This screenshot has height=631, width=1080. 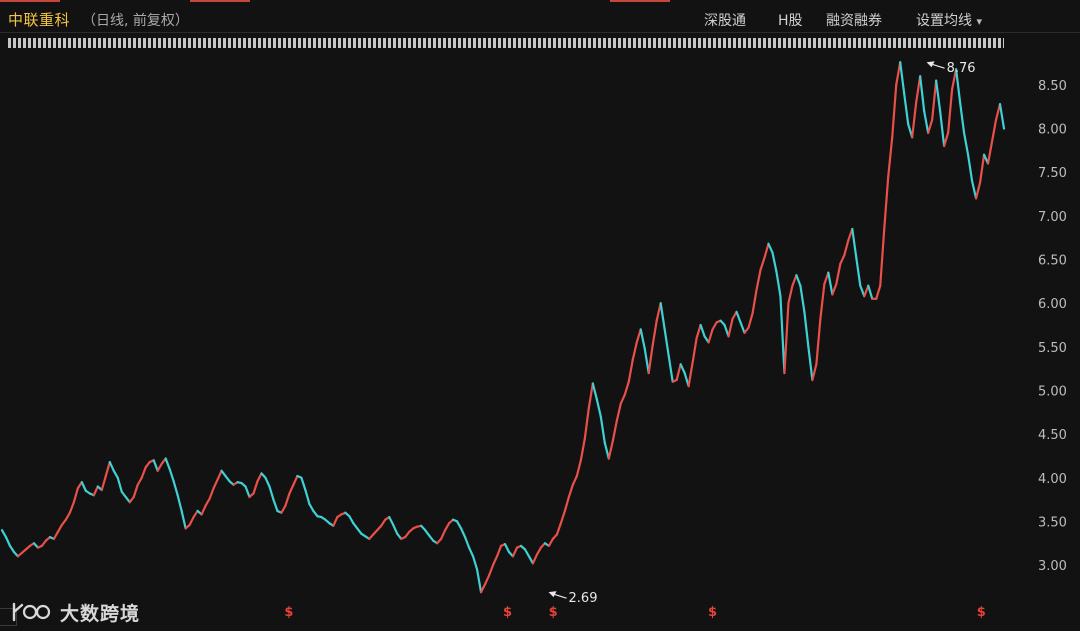 What do you see at coordinates (1052, 86) in the screenshot?
I see `price-tick-label: 8.50` at bounding box center [1052, 86].